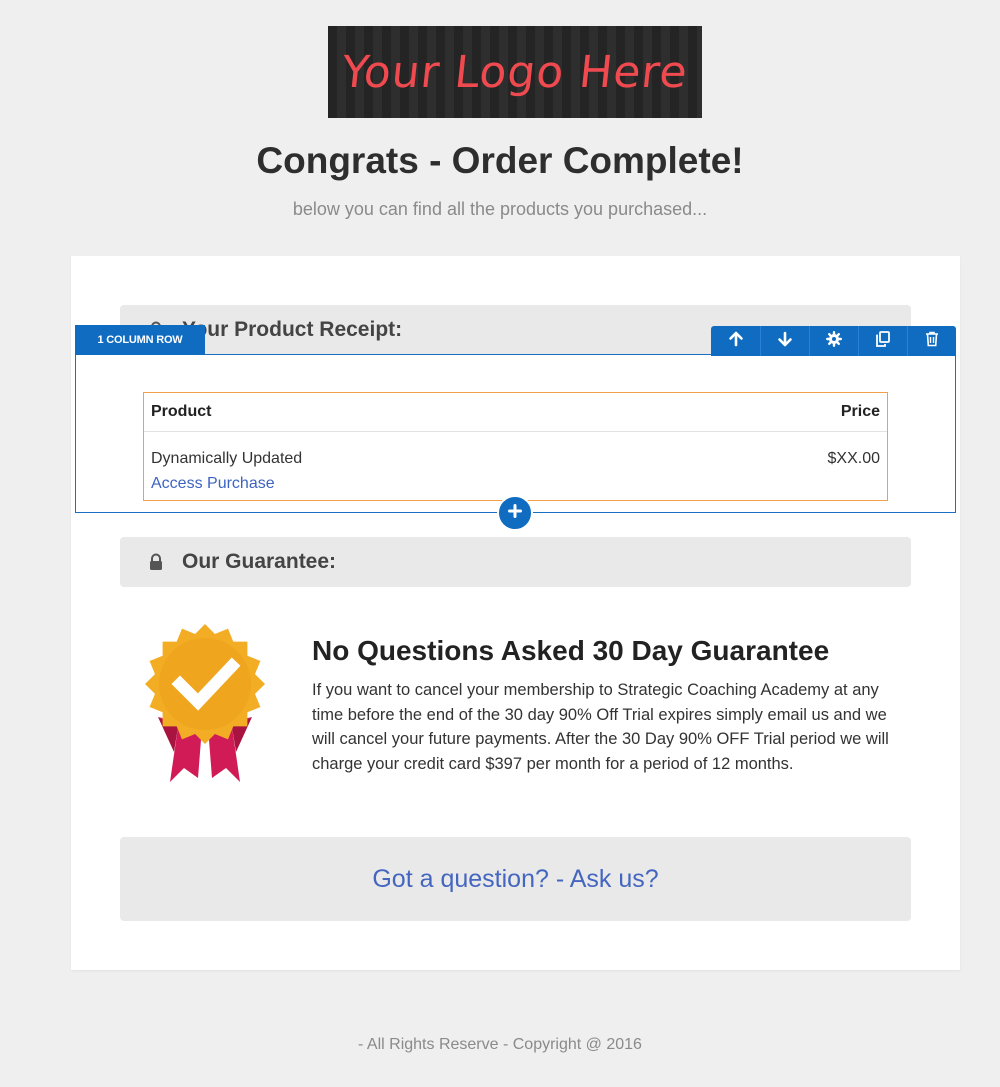 This screenshot has height=1087, width=1000. I want to click on move-down-button, so click(784, 341).